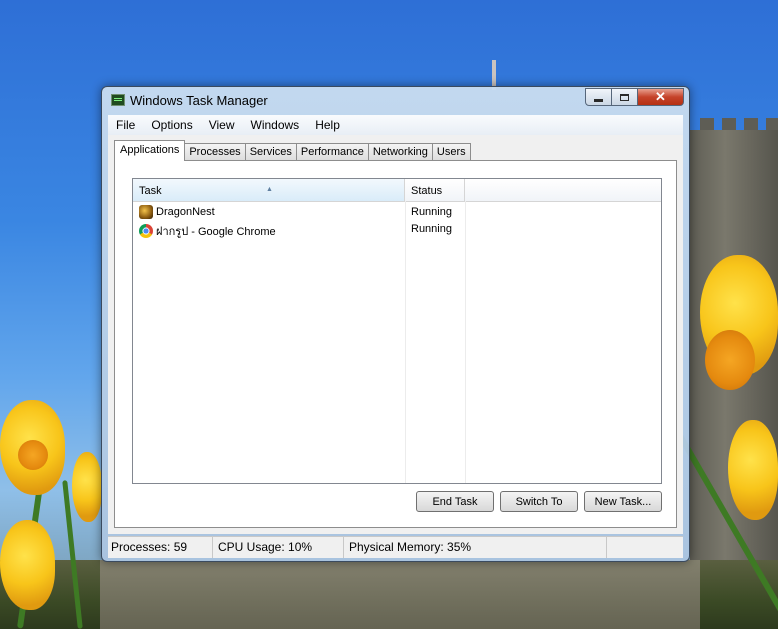 This screenshot has width=778, height=629. Describe the element at coordinates (270, 152) in the screenshot. I see `tab-services: Services` at that location.